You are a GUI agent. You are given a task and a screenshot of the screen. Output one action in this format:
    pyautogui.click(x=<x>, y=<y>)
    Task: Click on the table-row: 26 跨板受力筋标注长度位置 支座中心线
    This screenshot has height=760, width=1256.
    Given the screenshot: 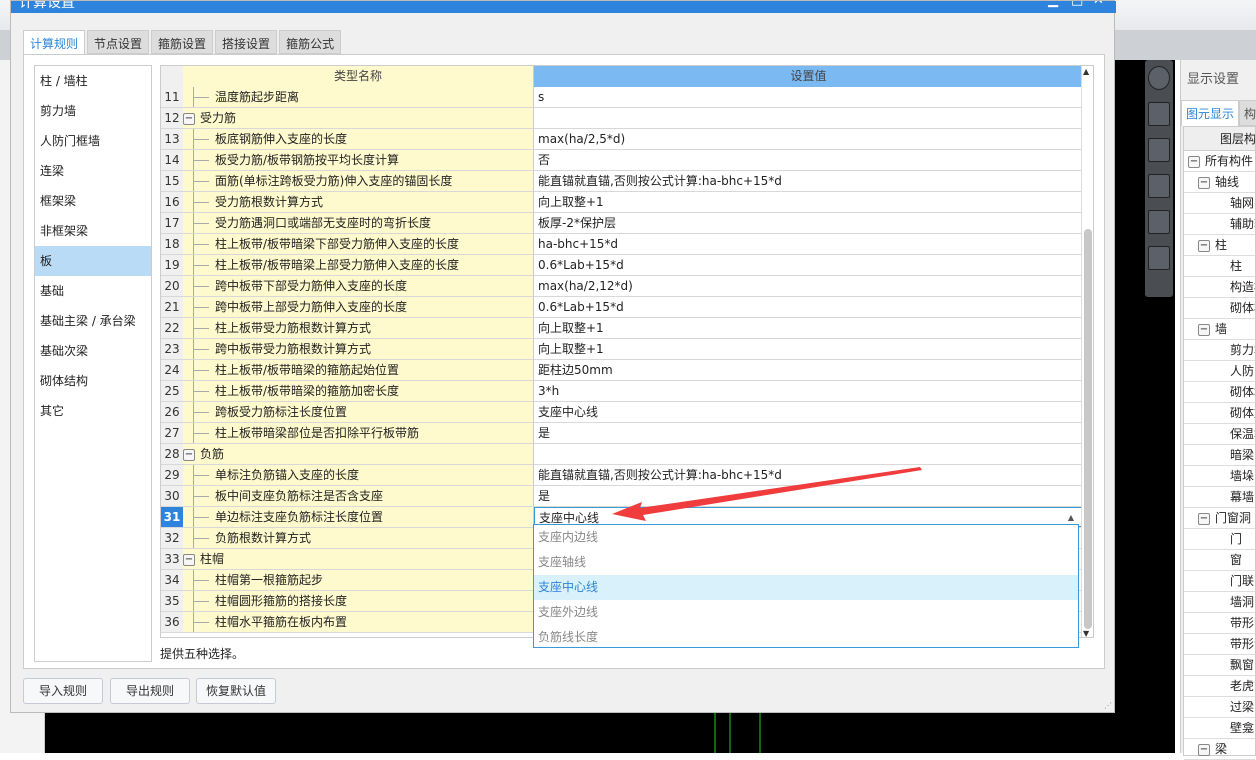 What is the action you would take?
    pyautogui.click(x=627, y=412)
    